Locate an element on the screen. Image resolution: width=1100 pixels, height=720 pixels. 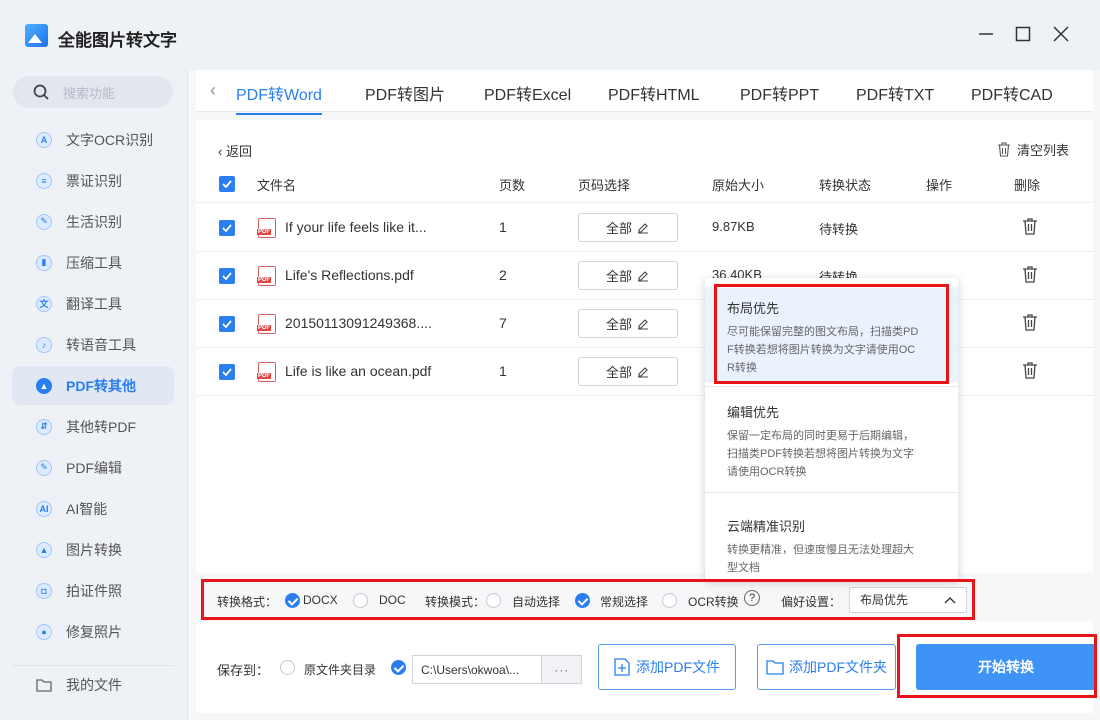
close-button is located at coordinates (1061, 34).